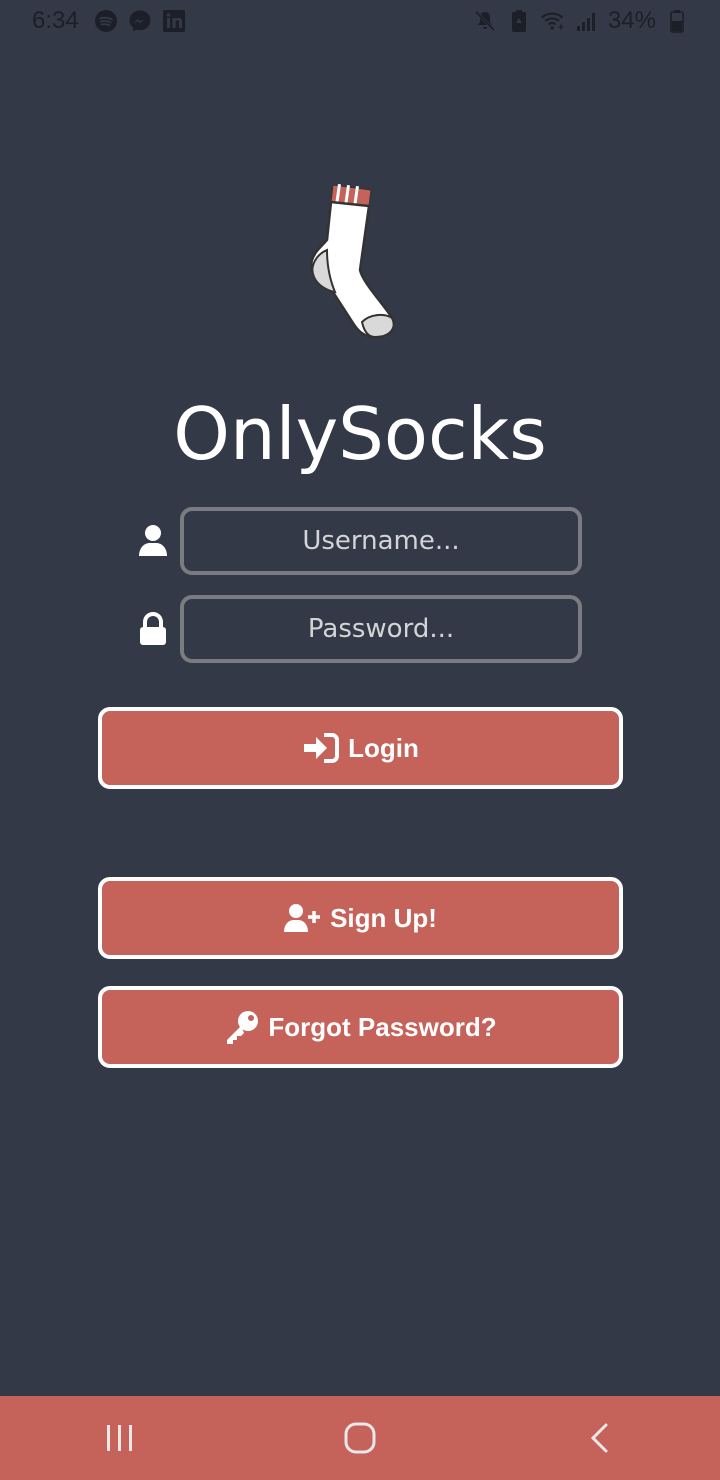 This screenshot has width=720, height=1480. I want to click on user-plus-icon, so click(303, 918).